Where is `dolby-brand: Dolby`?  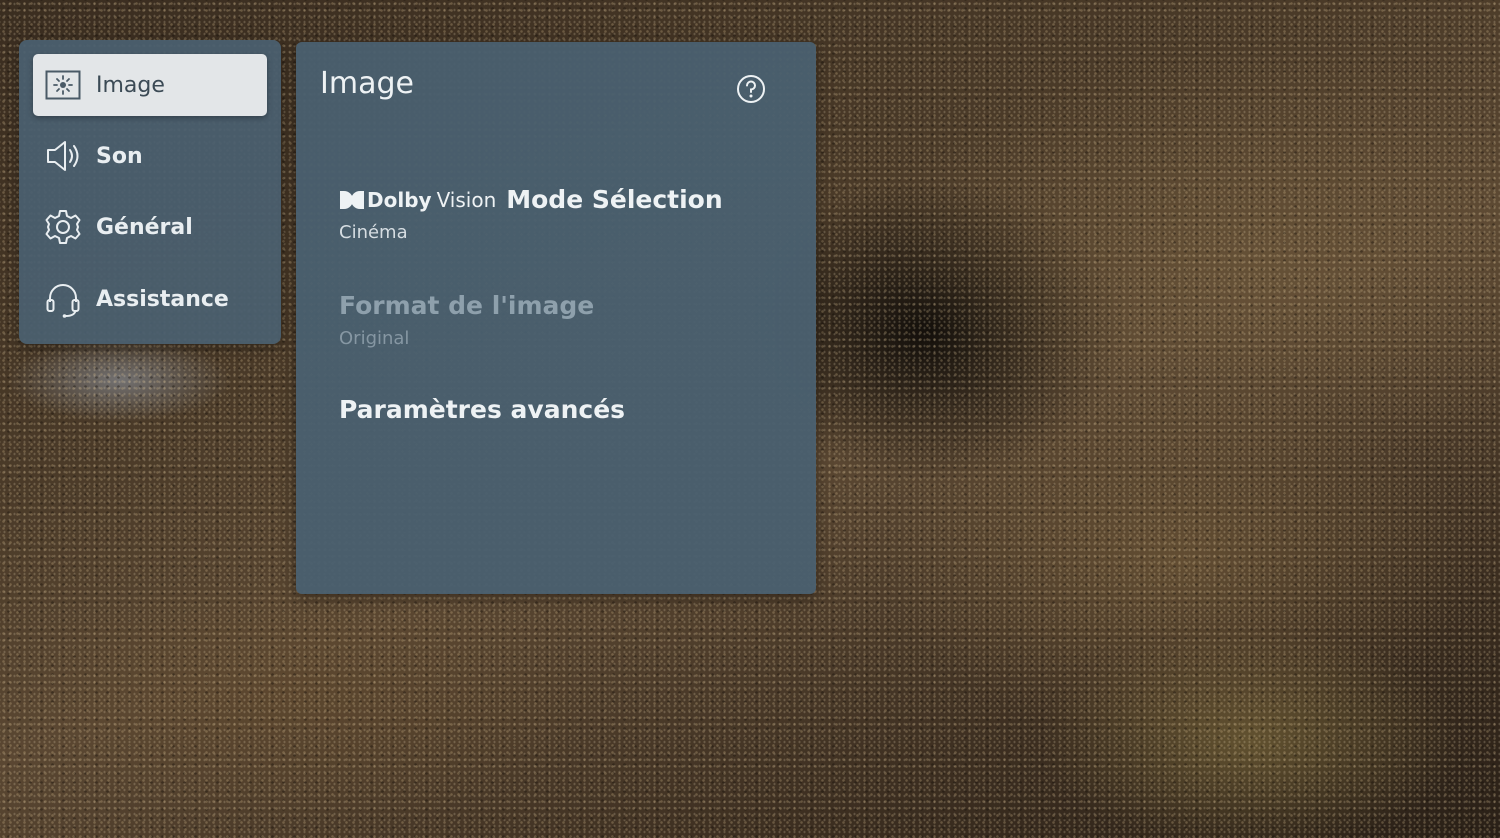 dolby-brand: Dolby is located at coordinates (399, 199).